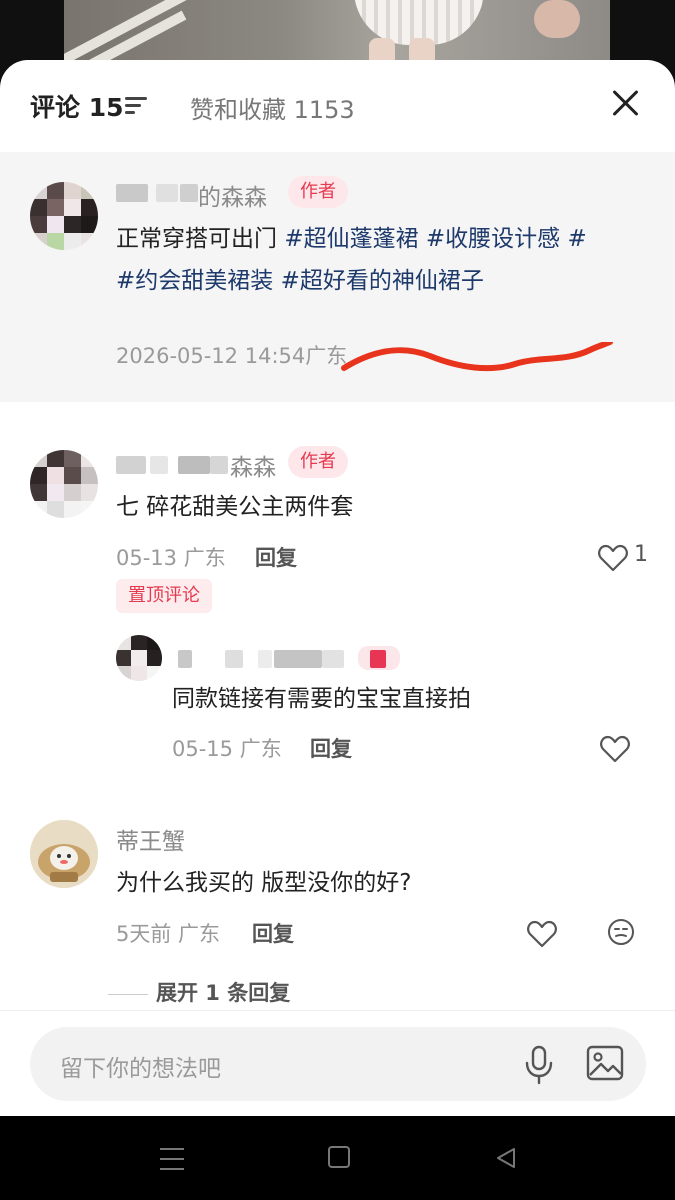 The image size is (675, 1200). I want to click on hashtag: #约会甜美裙装, so click(194, 281).